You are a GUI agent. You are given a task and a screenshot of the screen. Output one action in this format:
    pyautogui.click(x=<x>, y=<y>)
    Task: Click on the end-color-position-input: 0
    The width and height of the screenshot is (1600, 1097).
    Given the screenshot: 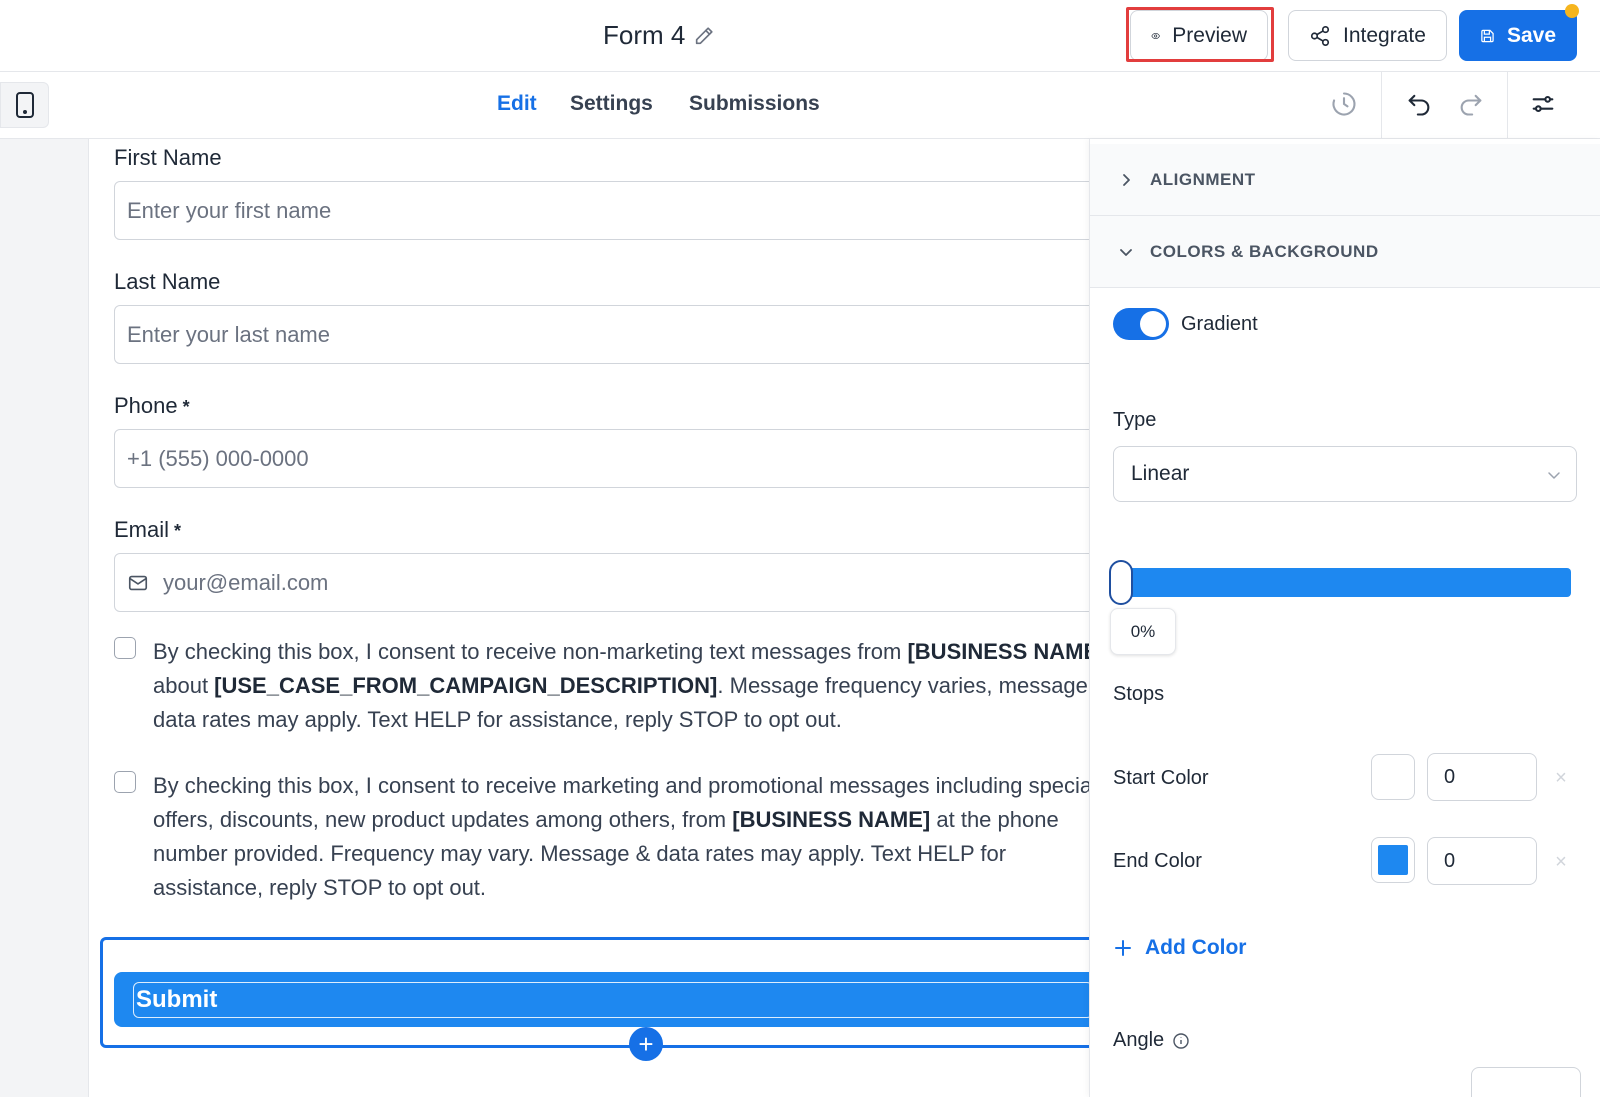 What is the action you would take?
    pyautogui.click(x=1482, y=861)
    